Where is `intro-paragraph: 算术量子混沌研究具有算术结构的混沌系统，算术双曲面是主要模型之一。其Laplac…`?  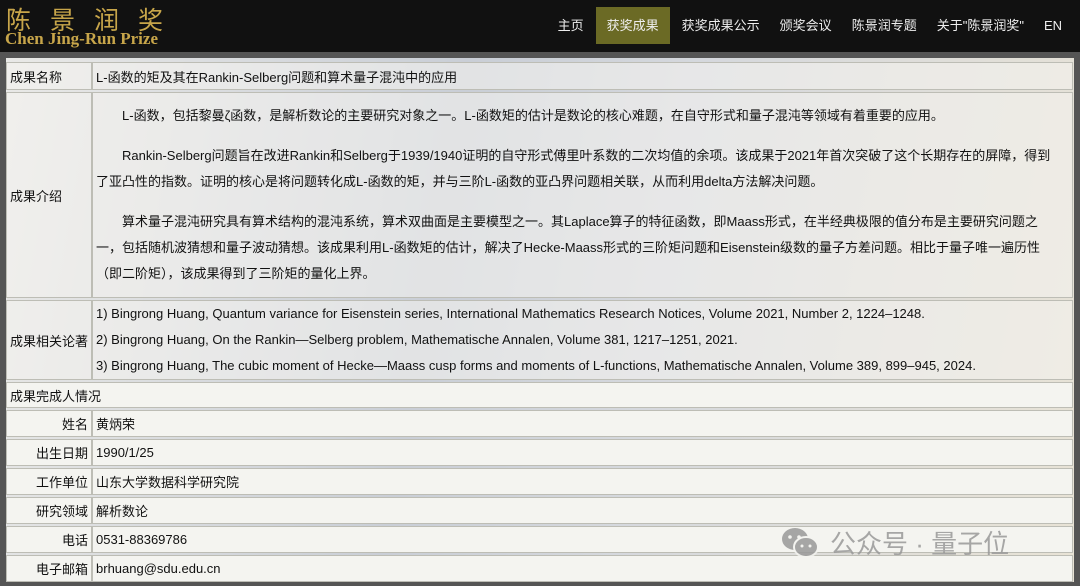 intro-paragraph: 算术量子混沌研究具有算术结构的混沌系统，算术双曲面是主要模型之一。其Laplac… is located at coordinates (568, 247).